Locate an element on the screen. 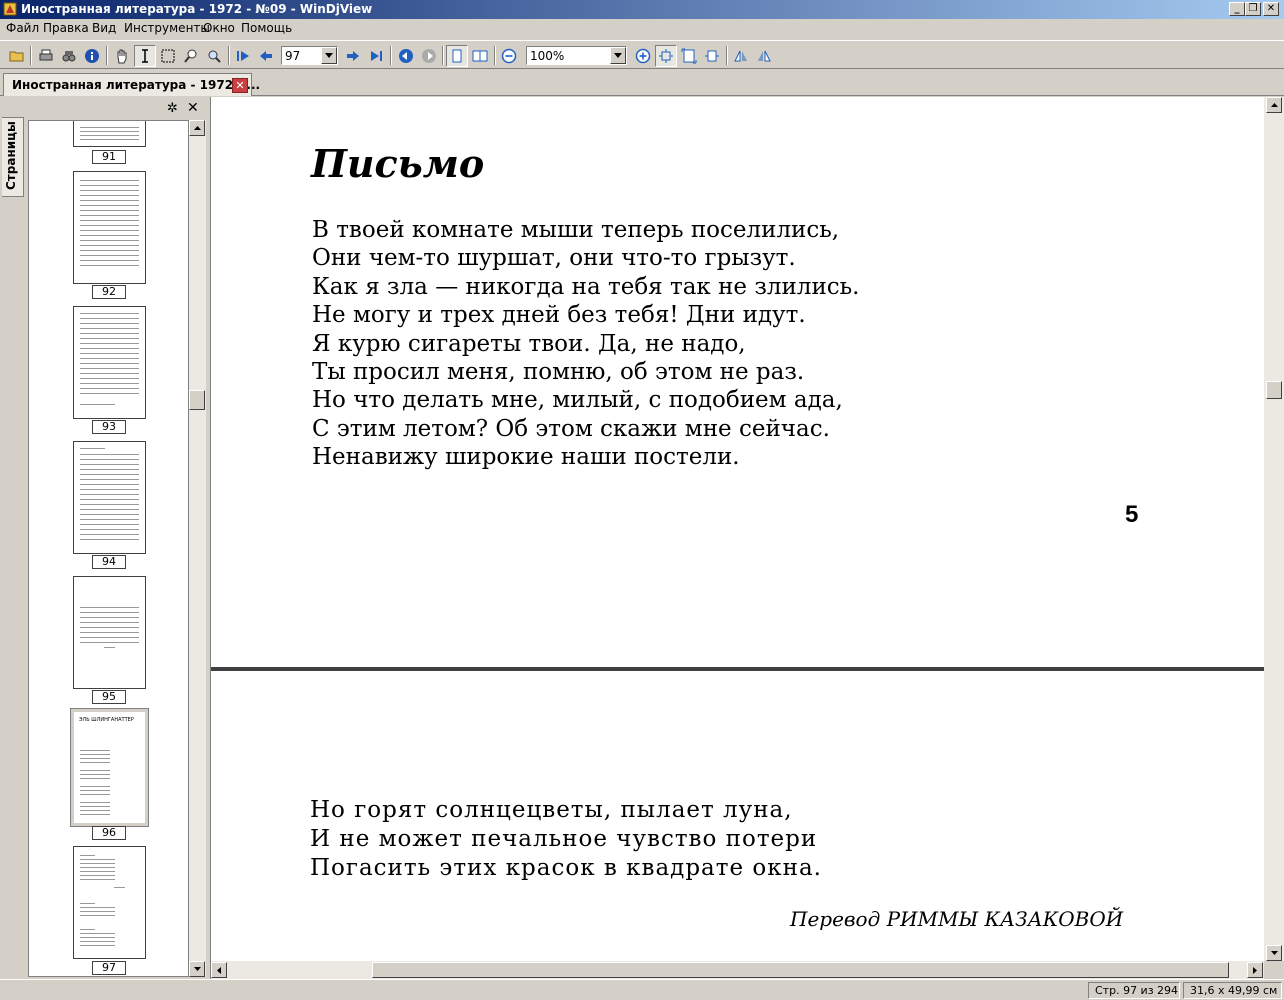 The image size is (1284, 1000). rotate-right-icon is located at coordinates (764, 56).